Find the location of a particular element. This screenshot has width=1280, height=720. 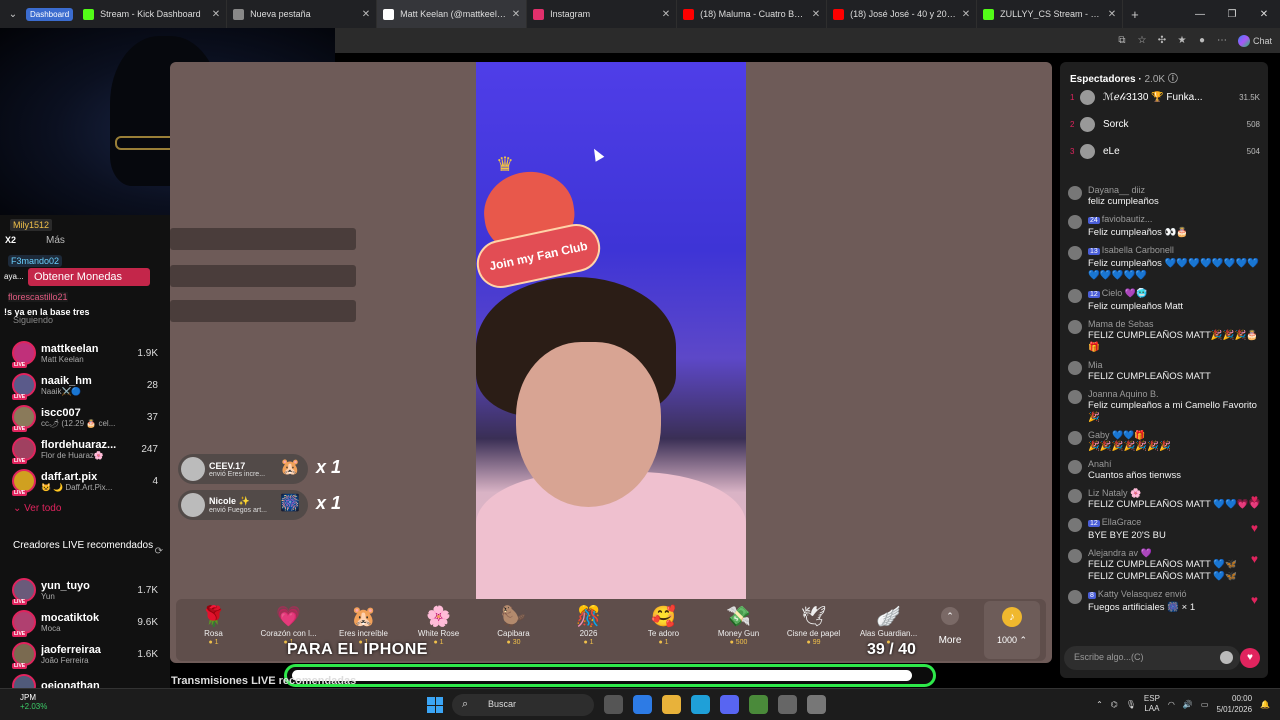

gift-item: 🪽 Alas Guardian... ● is located at coordinates (888, 625).